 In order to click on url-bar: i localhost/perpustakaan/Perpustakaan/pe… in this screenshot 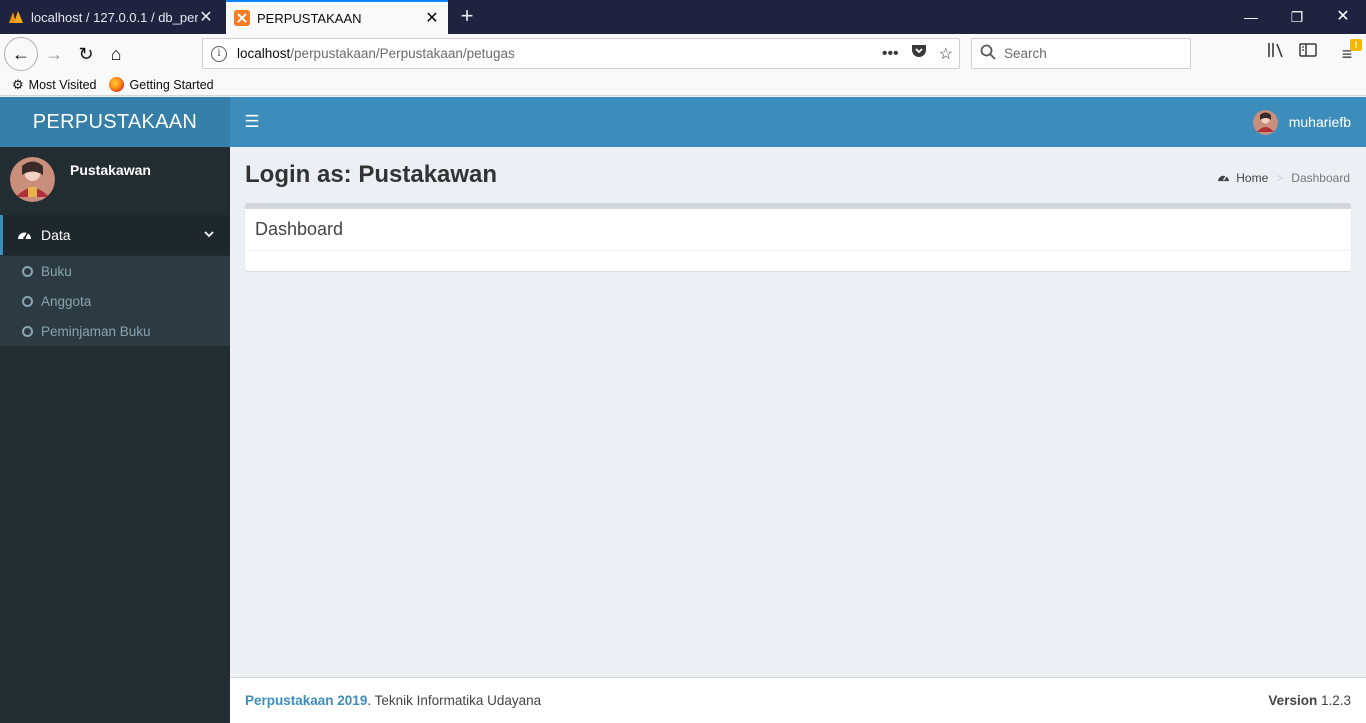, I will do `click(581, 53)`.